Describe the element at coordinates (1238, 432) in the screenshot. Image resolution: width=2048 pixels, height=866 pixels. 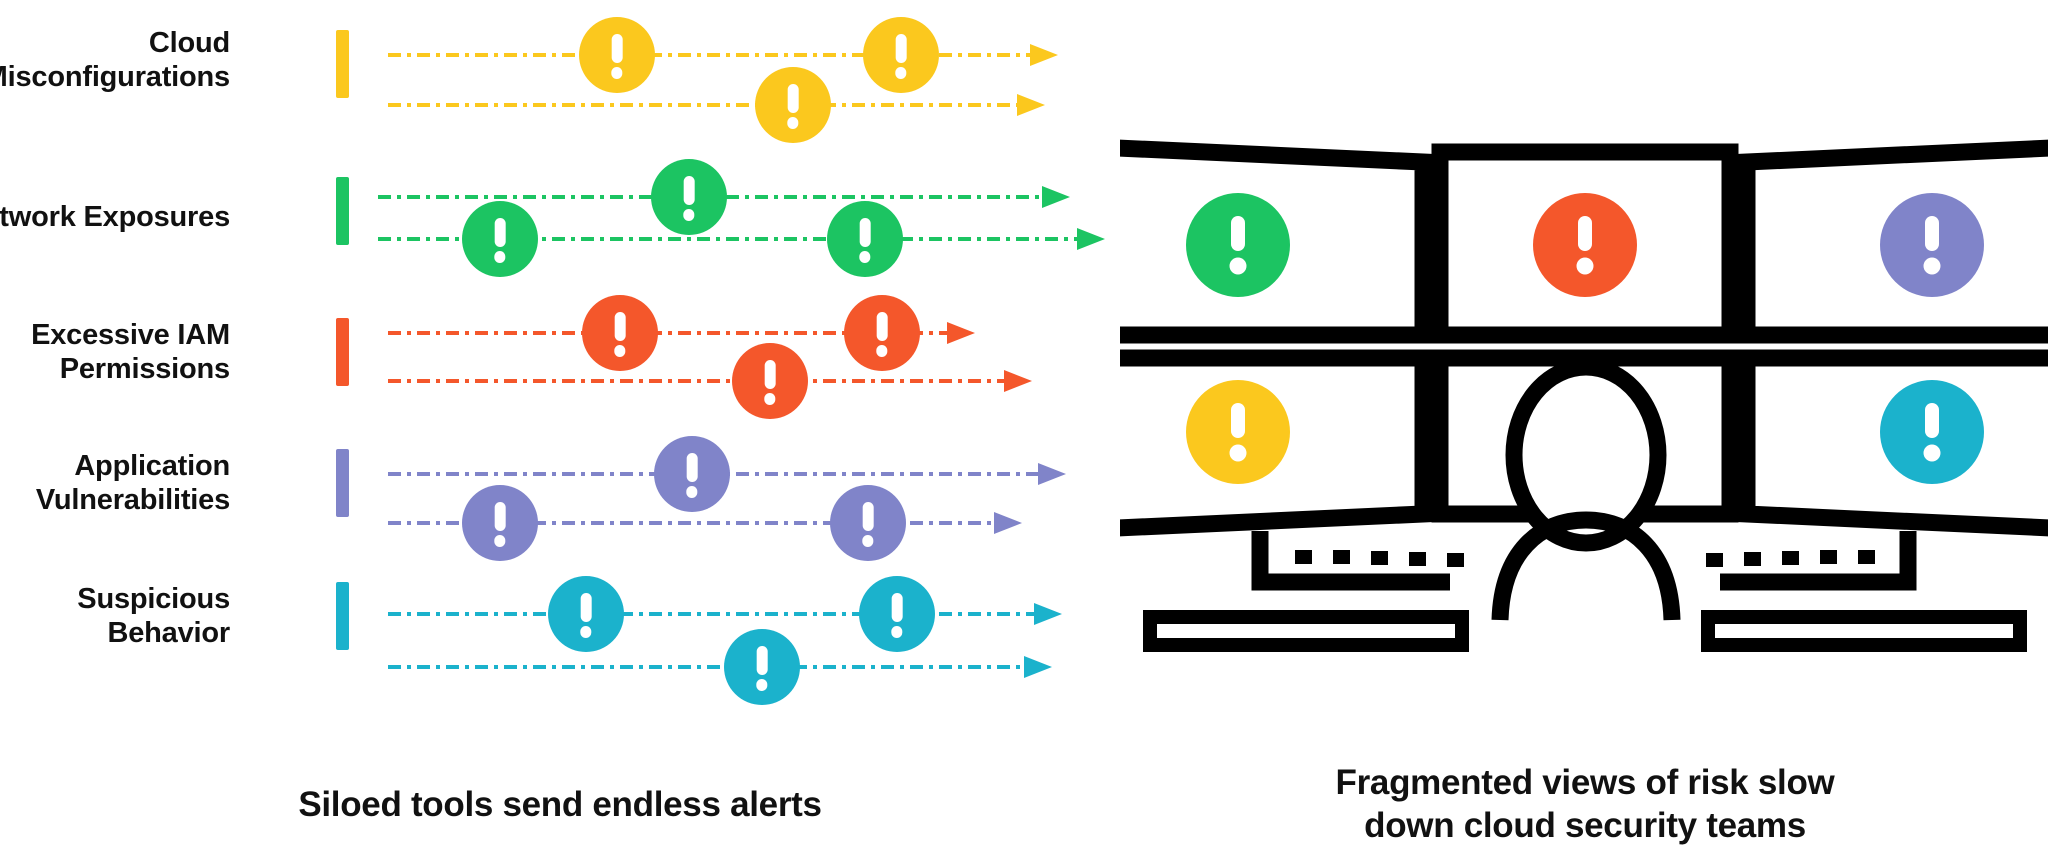
I see `alert-icon-bottom-left` at that location.